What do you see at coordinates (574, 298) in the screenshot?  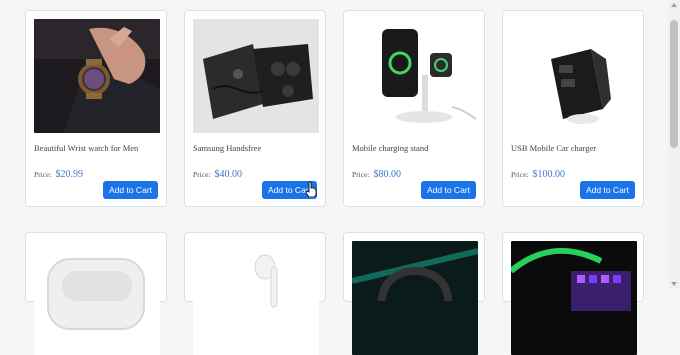 I see `product-image-gaming-keyboard` at bounding box center [574, 298].